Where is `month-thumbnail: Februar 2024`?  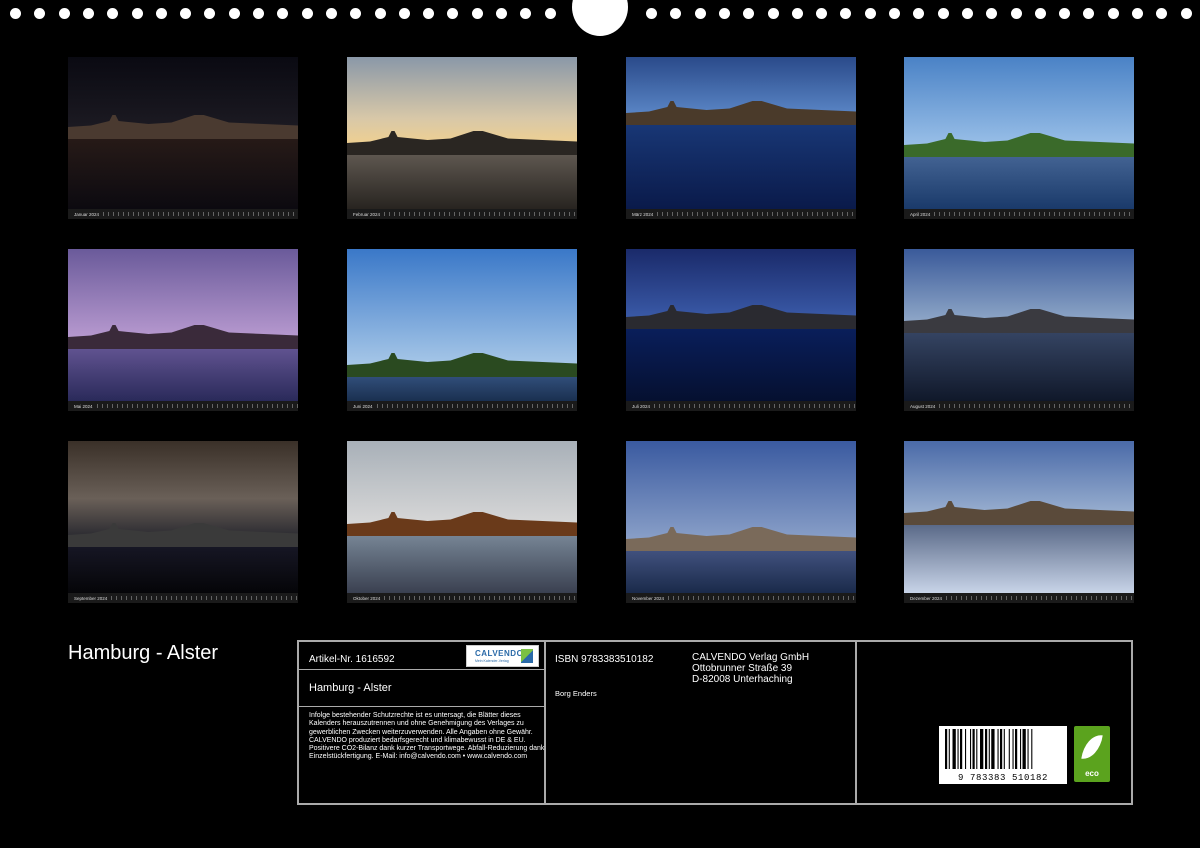
month-thumbnail: Februar 2024 is located at coordinates (462, 138).